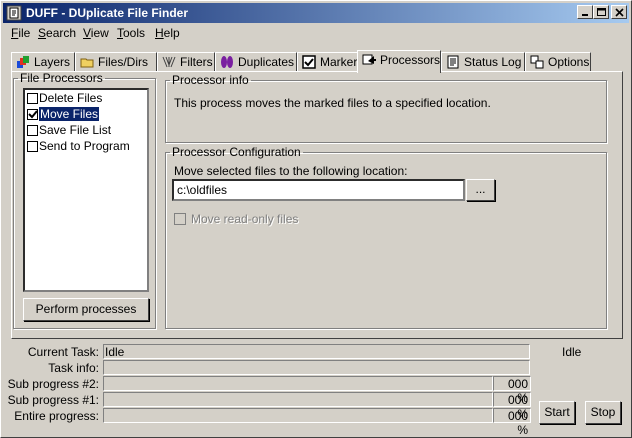  Describe the element at coordinates (86, 114) in the screenshot. I see `list-item-move-files: Move Files` at that location.